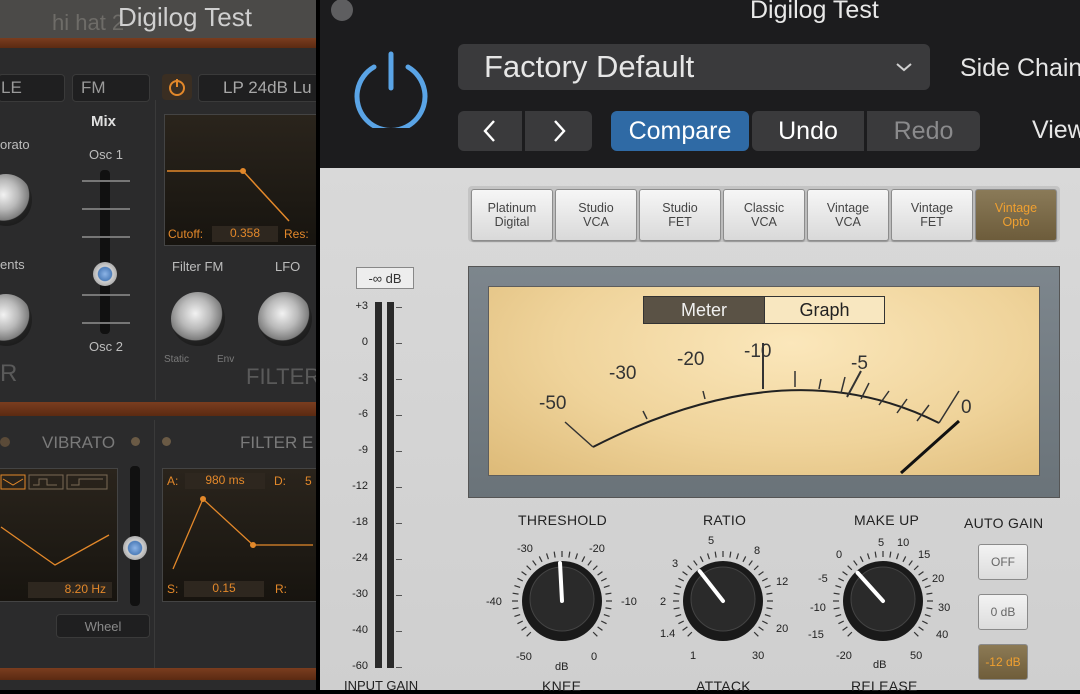 The image size is (1080, 694). What do you see at coordinates (693, 656) in the screenshot?
I see `knob-scale-label: 1` at bounding box center [693, 656].